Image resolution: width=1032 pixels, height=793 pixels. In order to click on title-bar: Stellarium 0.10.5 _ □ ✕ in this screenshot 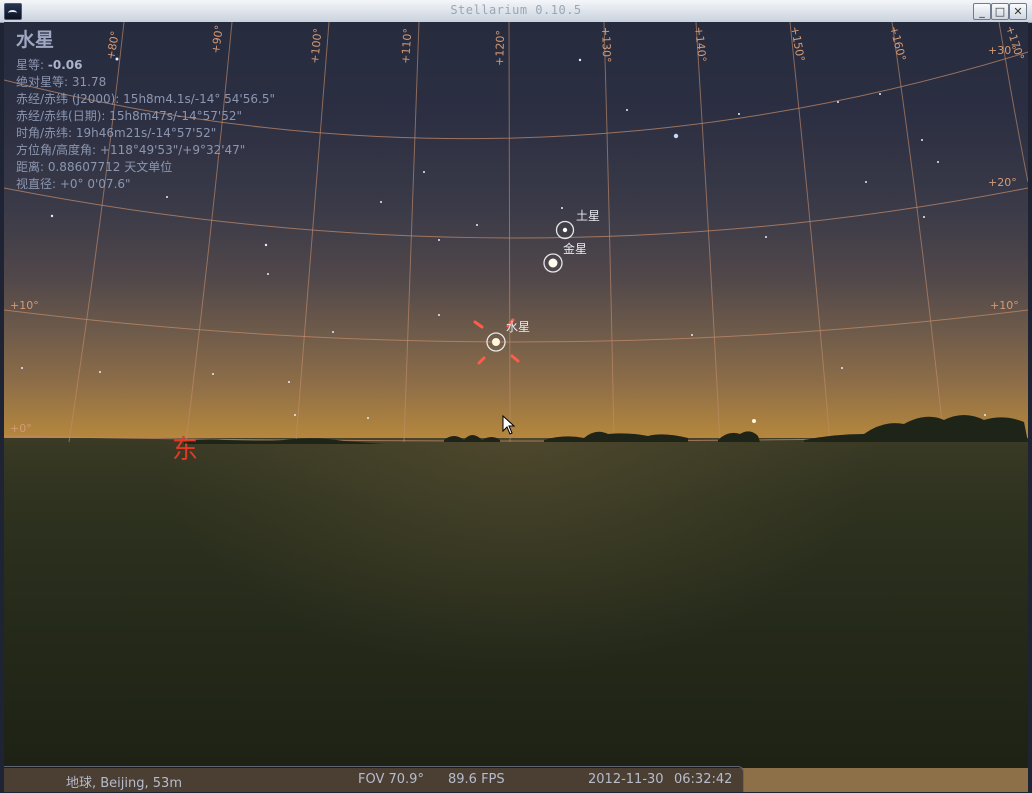, I will do `click(516, 11)`.